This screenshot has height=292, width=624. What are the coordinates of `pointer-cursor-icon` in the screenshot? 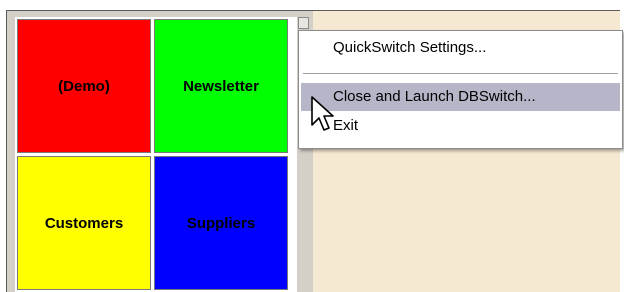 It's located at (322, 113).